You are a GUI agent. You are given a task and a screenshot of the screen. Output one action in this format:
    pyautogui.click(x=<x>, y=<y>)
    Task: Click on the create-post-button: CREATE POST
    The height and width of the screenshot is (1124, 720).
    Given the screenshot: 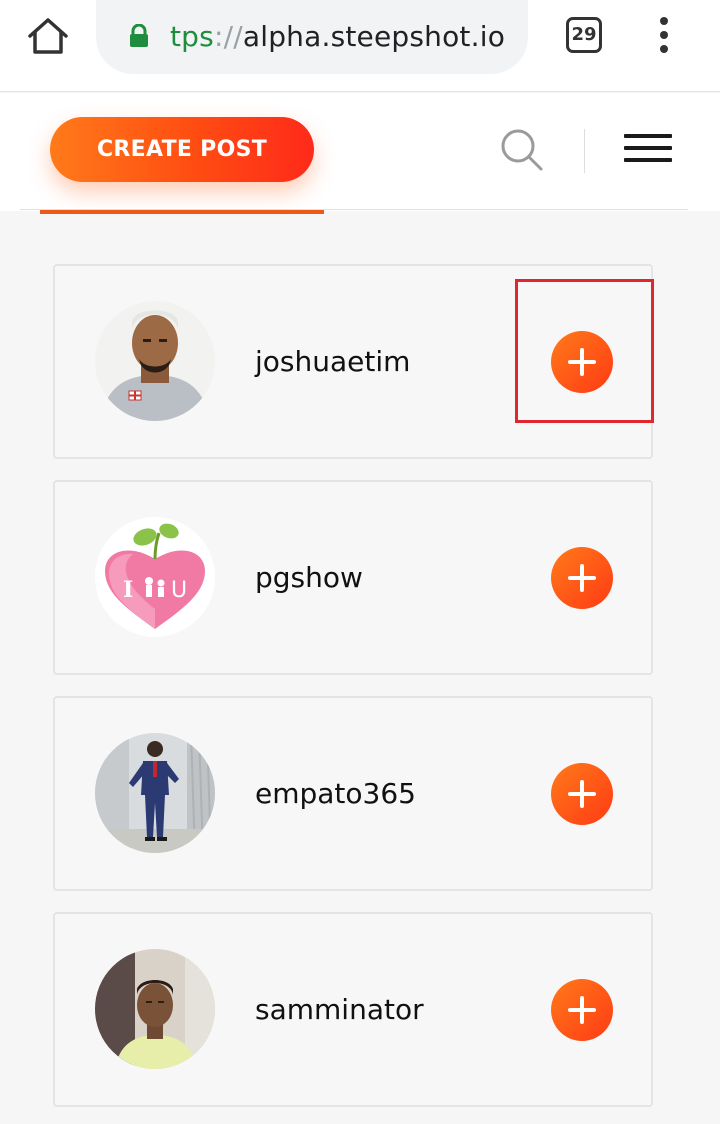 What is the action you would take?
    pyautogui.click(x=182, y=149)
    